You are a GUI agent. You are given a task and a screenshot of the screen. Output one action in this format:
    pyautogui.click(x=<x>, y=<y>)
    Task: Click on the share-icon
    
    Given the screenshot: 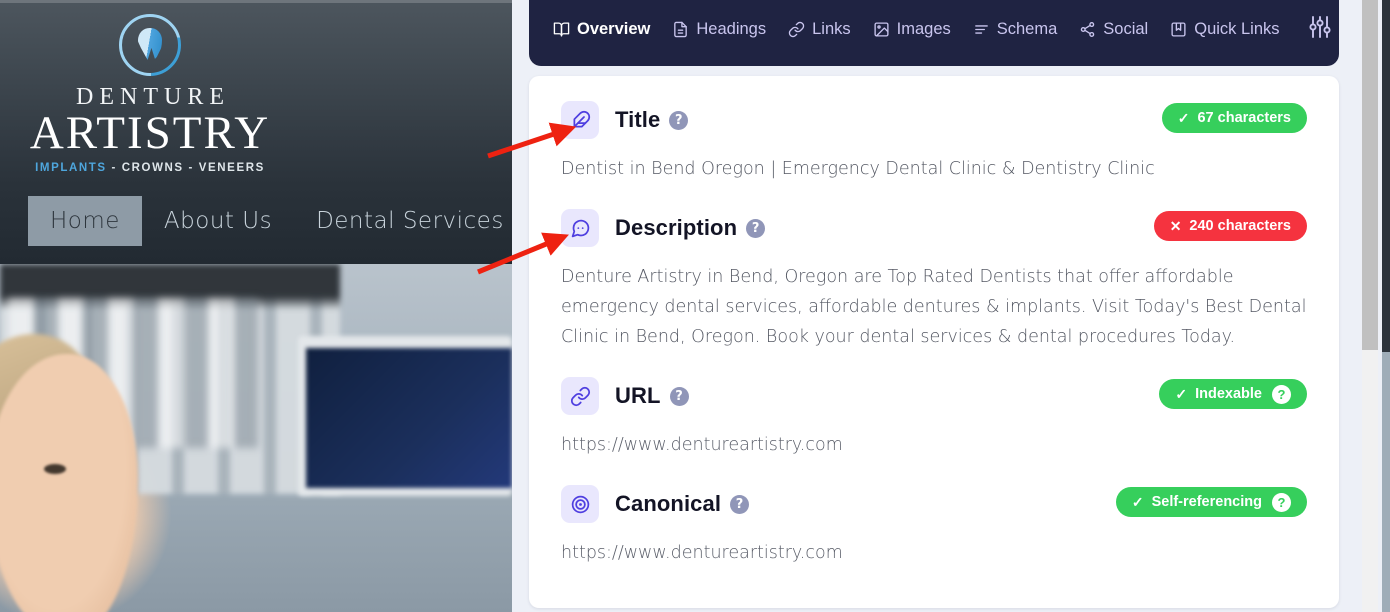 What is the action you would take?
    pyautogui.click(x=1087, y=29)
    